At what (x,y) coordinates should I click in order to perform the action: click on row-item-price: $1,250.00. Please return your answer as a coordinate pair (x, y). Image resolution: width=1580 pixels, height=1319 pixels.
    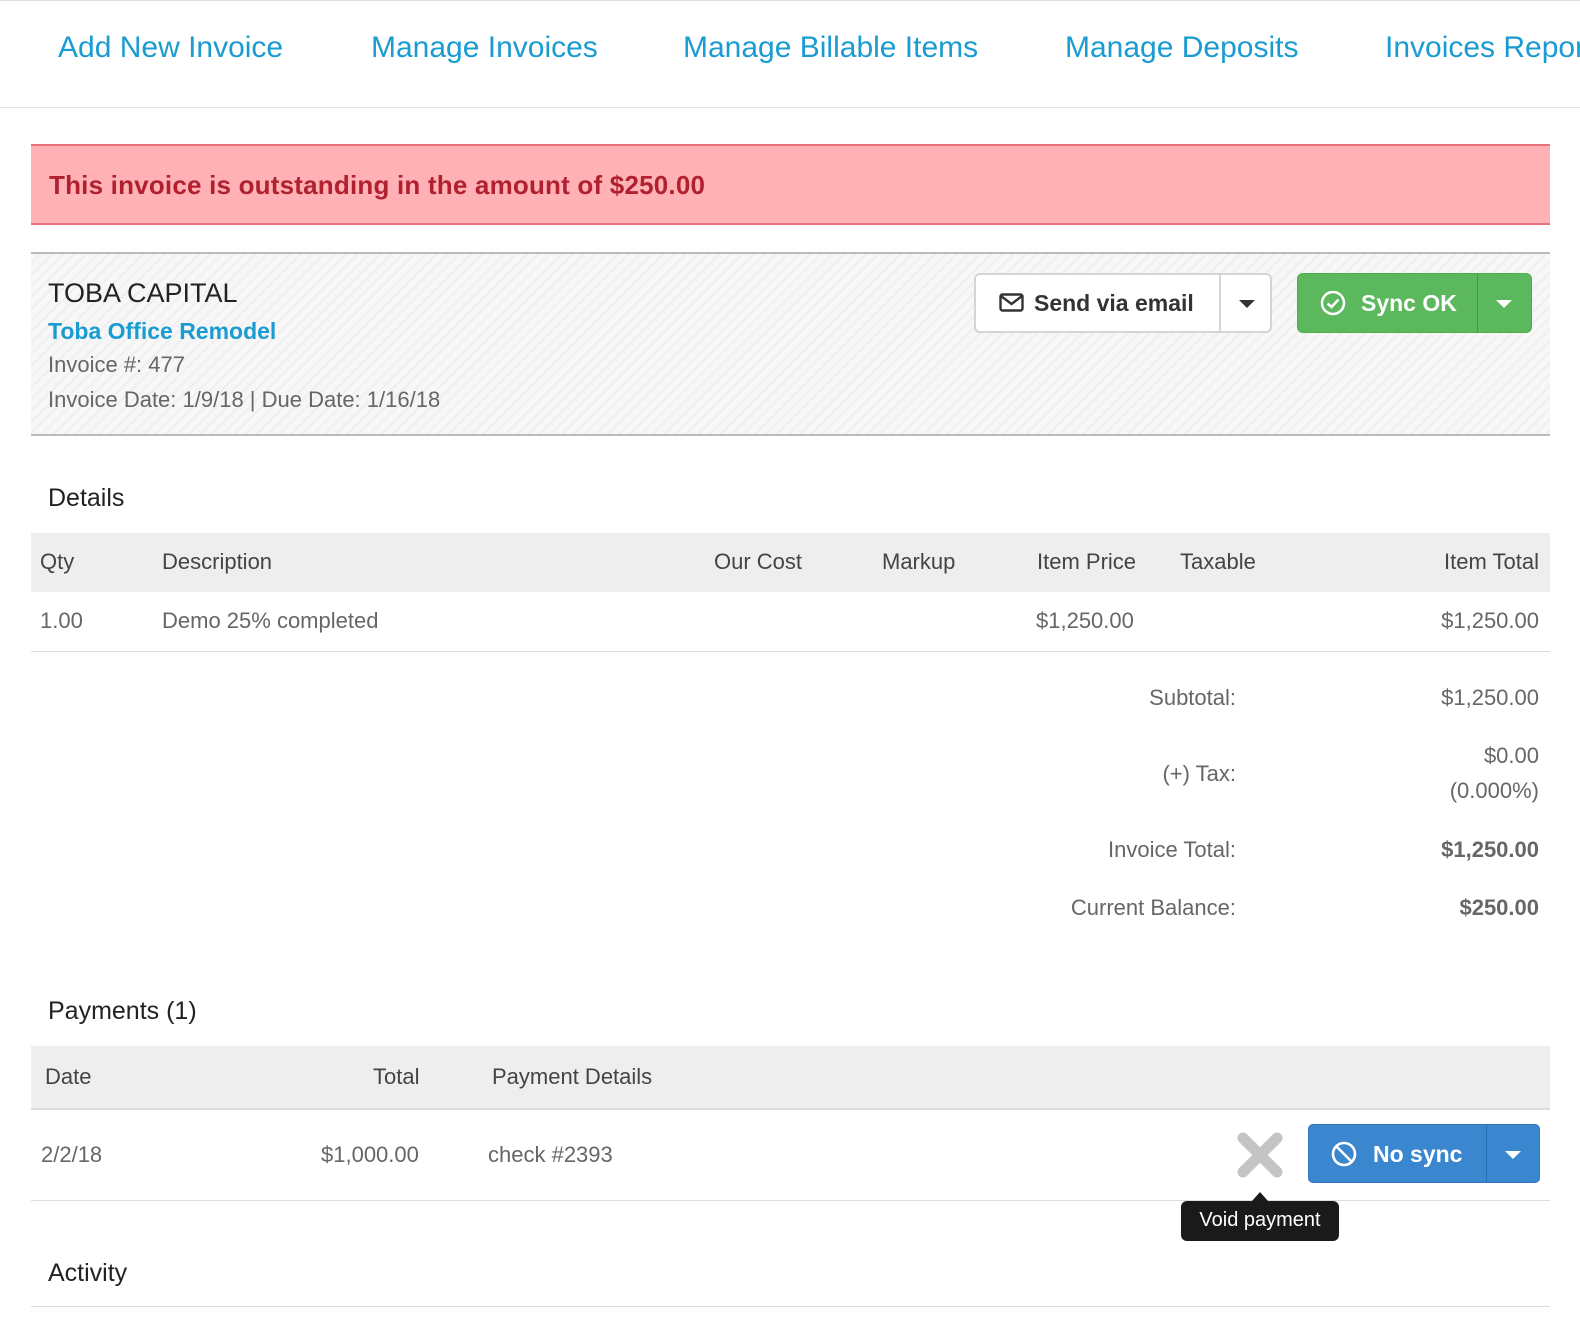
    Looking at the image, I should click on (1085, 620).